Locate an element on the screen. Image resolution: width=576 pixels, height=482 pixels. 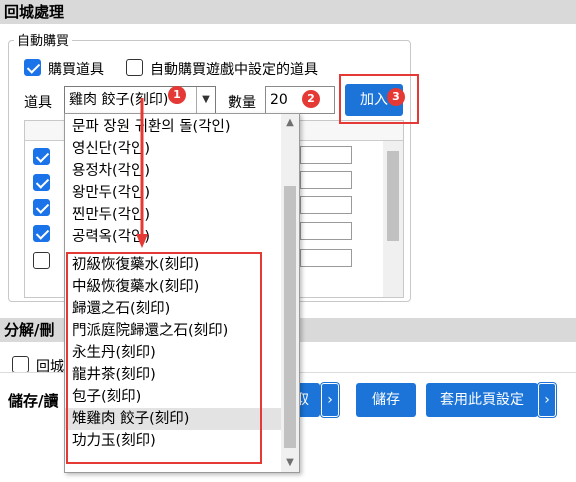
scroll-down-arrow-icon: ▼ is located at coordinates (290, 463).